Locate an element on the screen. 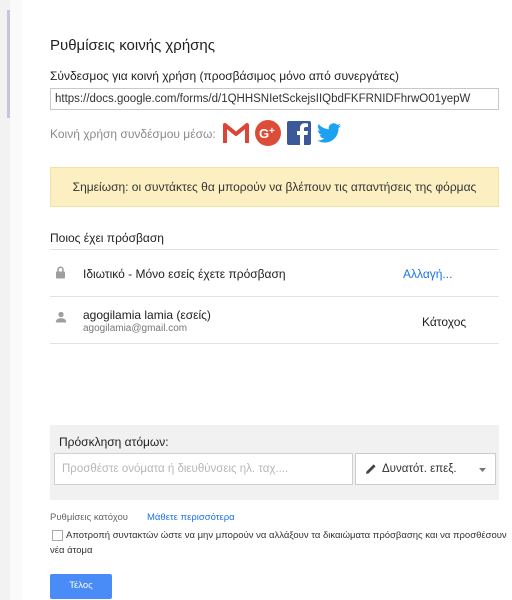 The width and height of the screenshot is (512, 600). permission-dropdown: Δυνατότ. επεξ. is located at coordinates (425, 469).